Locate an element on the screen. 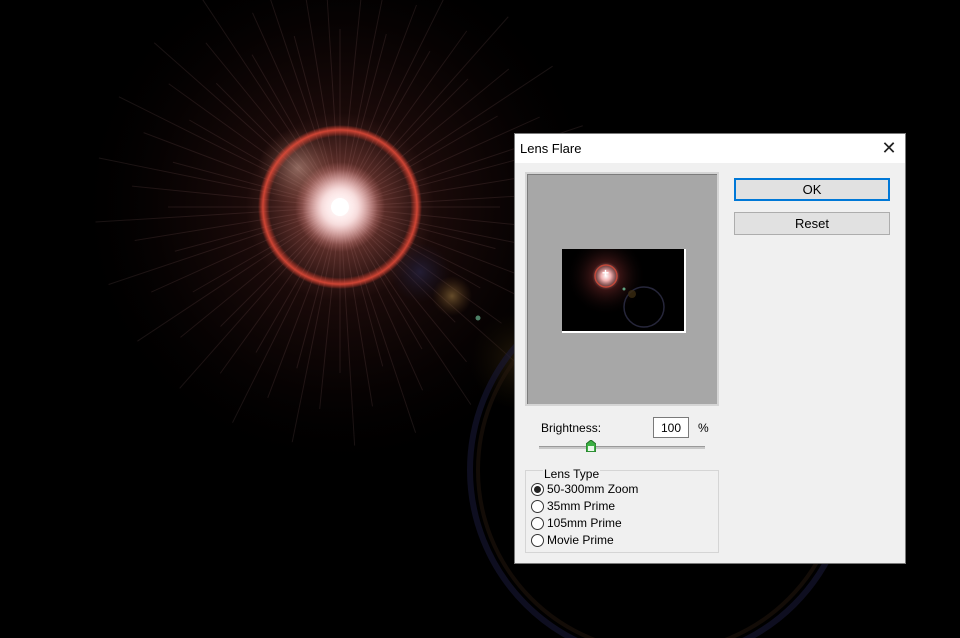 The width and height of the screenshot is (960, 638). lens-option-movie-prime: Movie Prime is located at coordinates (572, 540).